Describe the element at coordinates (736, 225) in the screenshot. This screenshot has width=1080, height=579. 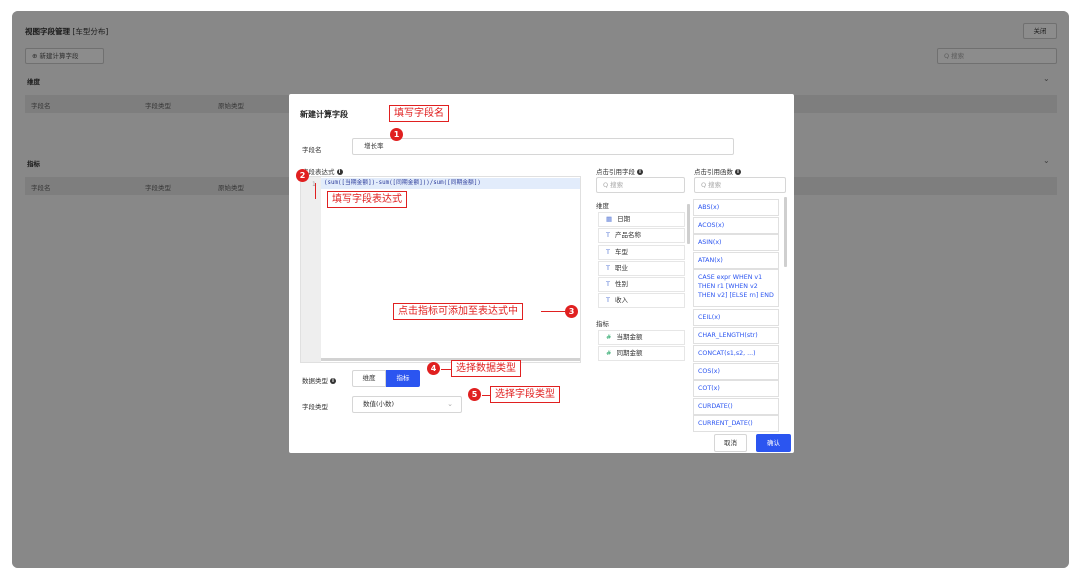
I see `function-item: ACOS(x)` at that location.